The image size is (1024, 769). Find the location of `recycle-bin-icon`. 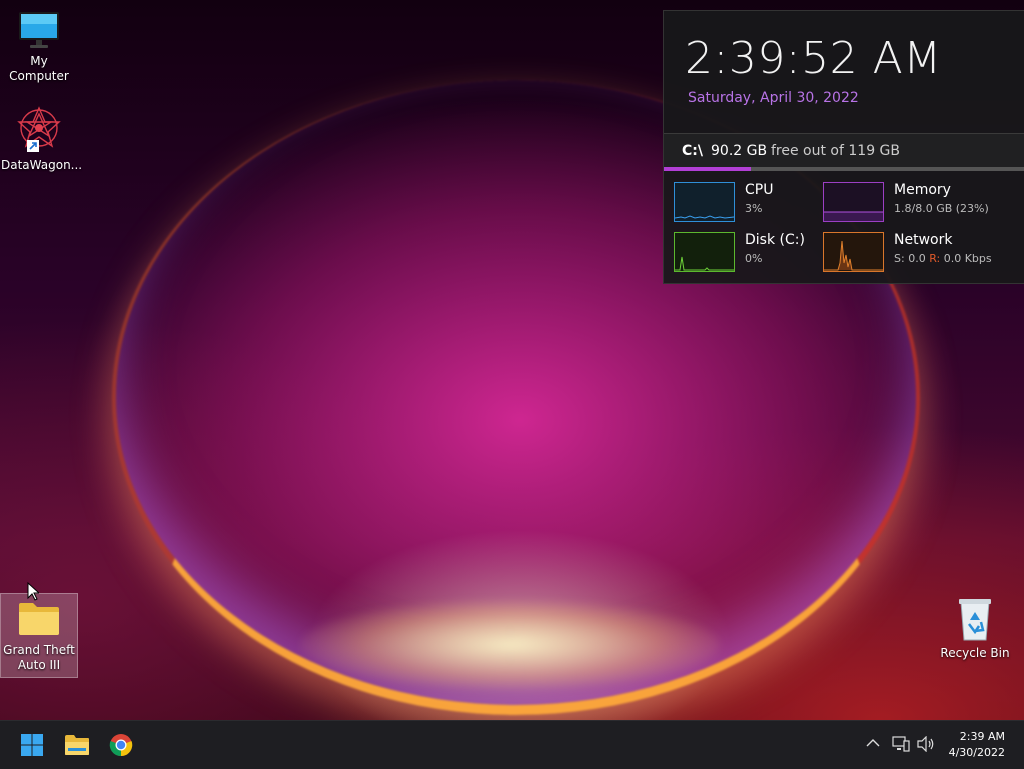

recycle-bin-icon is located at coordinates (975, 620).